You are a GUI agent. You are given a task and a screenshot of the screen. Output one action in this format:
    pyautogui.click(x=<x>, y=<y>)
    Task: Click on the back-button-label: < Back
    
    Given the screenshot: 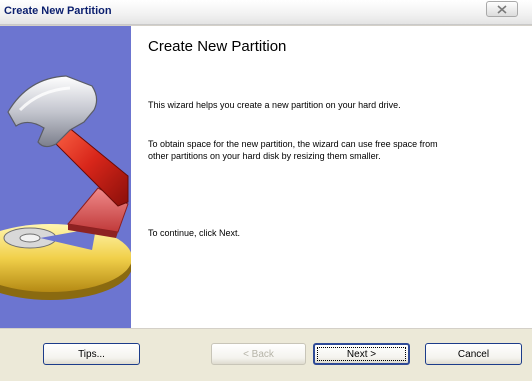 What is the action you would take?
    pyautogui.click(x=258, y=354)
    